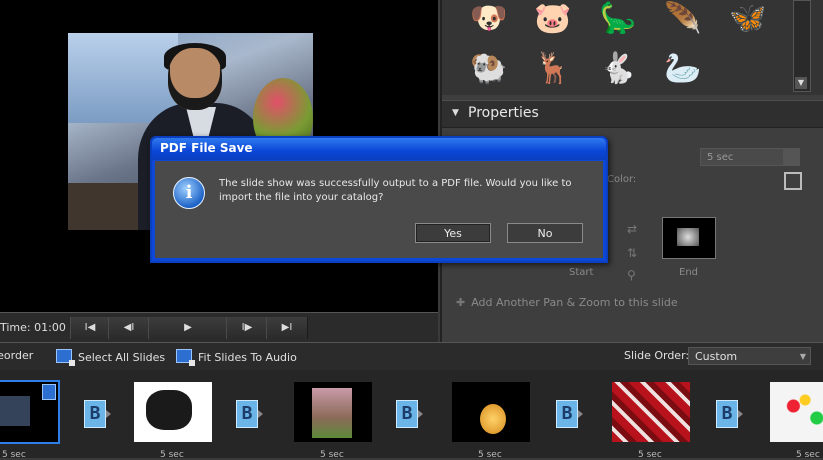  I want to click on sticker-dog: 🐶, so click(488, 19).